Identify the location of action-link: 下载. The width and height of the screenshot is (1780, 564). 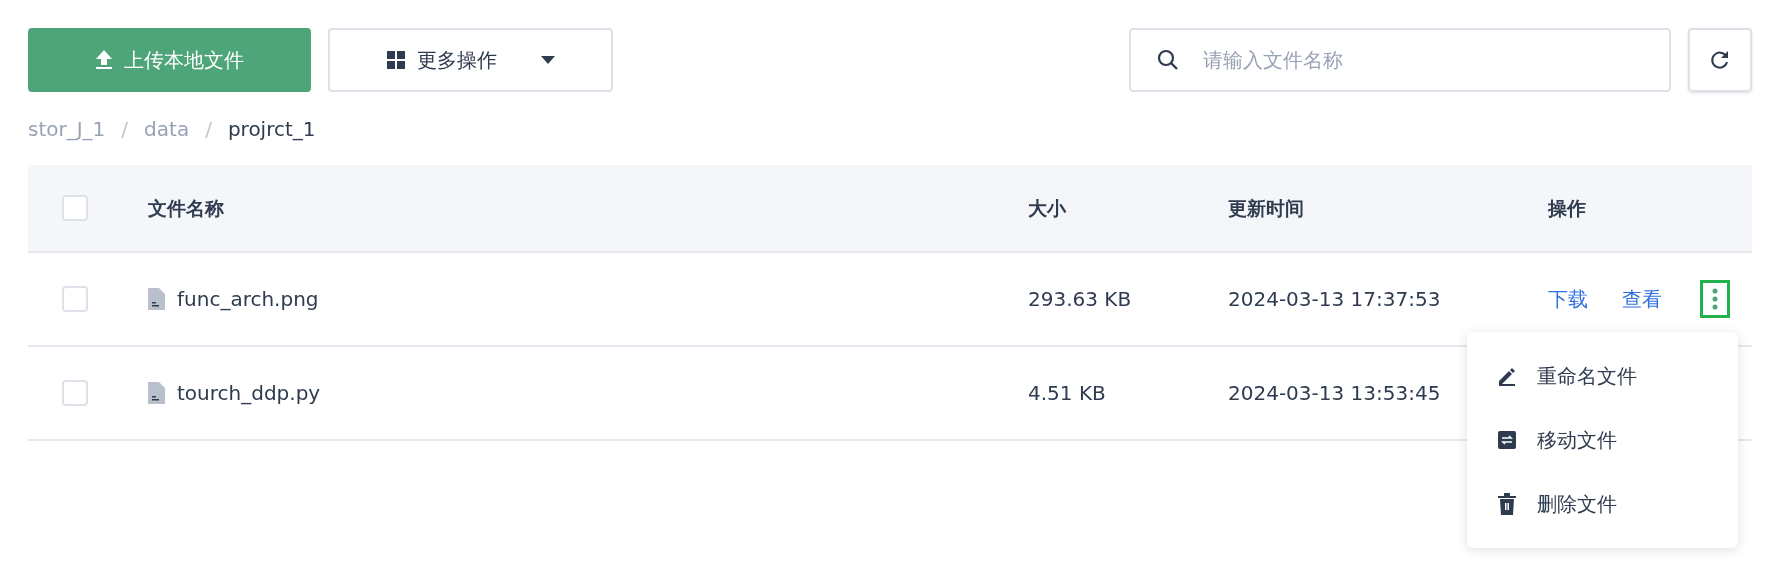
(1568, 299).